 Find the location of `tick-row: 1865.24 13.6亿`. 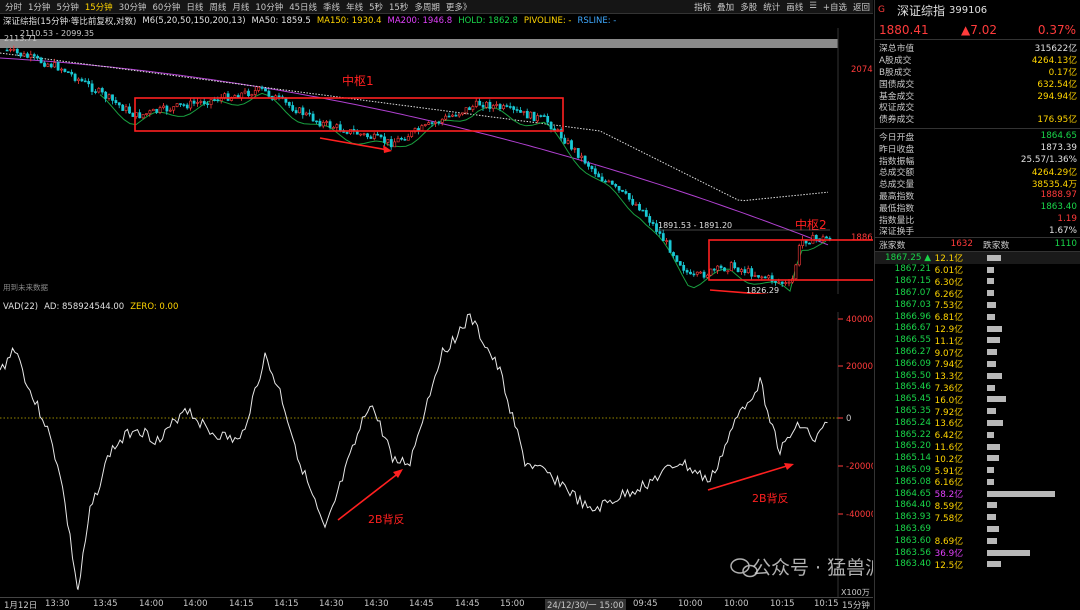

tick-row: 1865.24 13.6亿 is located at coordinates (977, 423).